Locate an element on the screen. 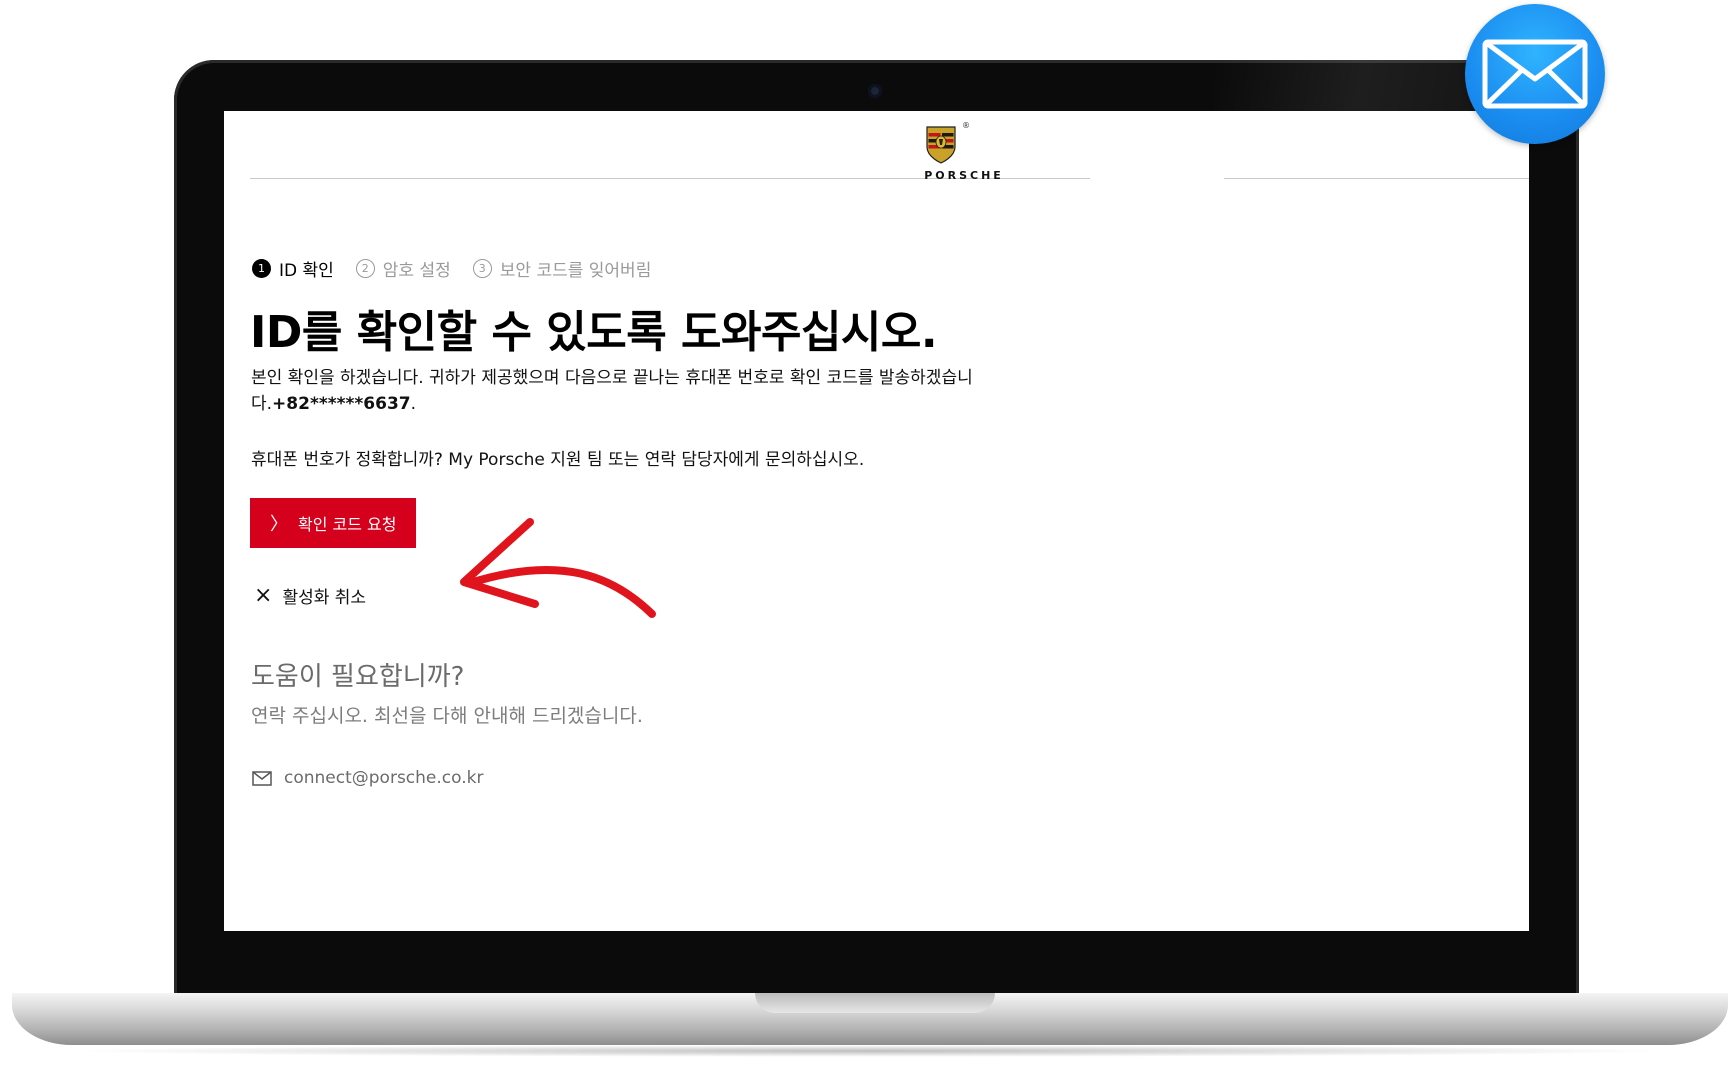 The height and width of the screenshot is (1070, 1728). envelope-icon is located at coordinates (1535, 74).